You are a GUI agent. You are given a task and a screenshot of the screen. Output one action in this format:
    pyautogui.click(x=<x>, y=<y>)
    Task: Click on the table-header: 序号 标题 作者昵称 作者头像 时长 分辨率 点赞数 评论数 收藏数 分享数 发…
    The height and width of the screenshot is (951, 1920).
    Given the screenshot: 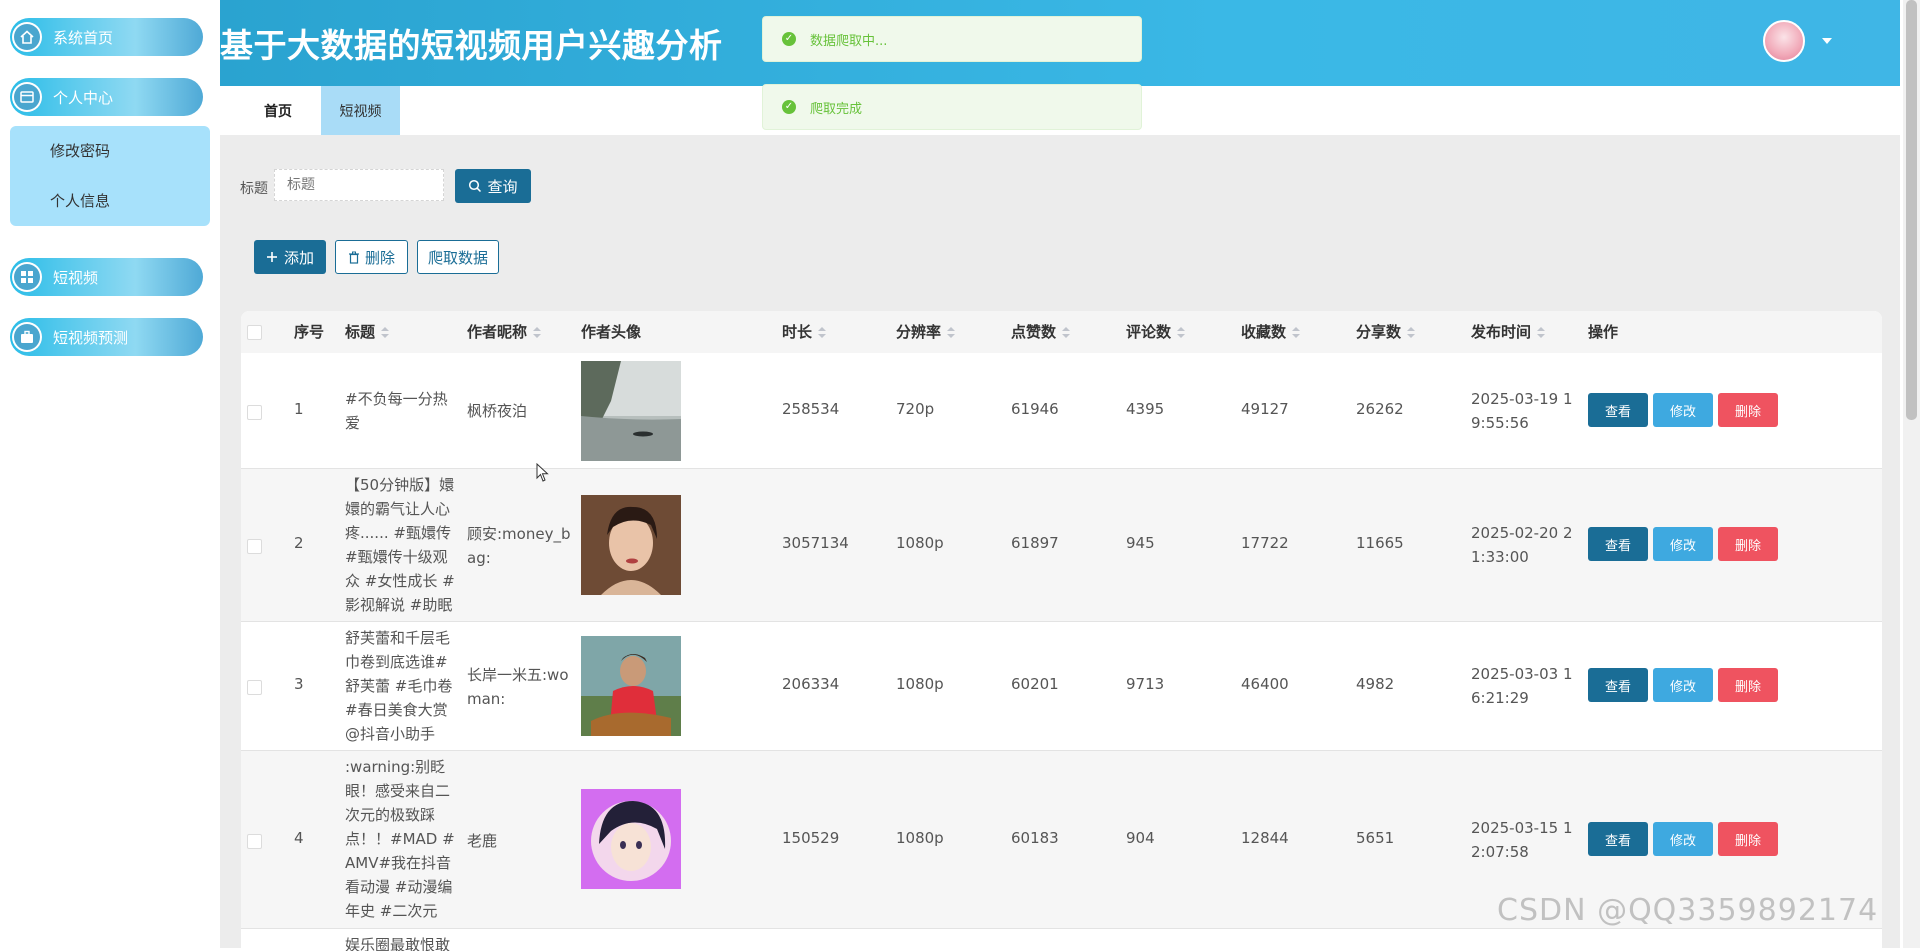 What is the action you would take?
    pyautogui.click(x=1061, y=332)
    